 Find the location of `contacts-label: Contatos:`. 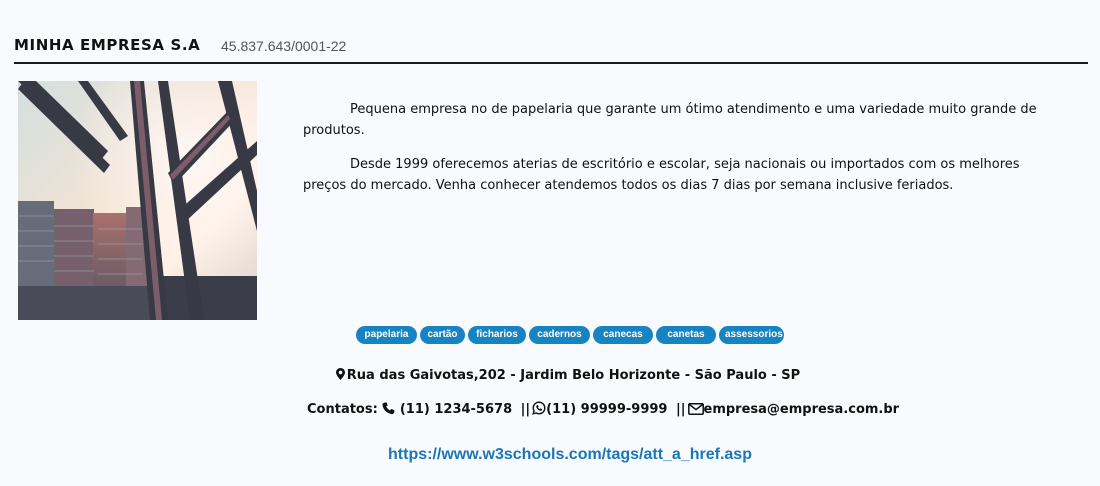

contacts-label: Contatos: is located at coordinates (342, 409).